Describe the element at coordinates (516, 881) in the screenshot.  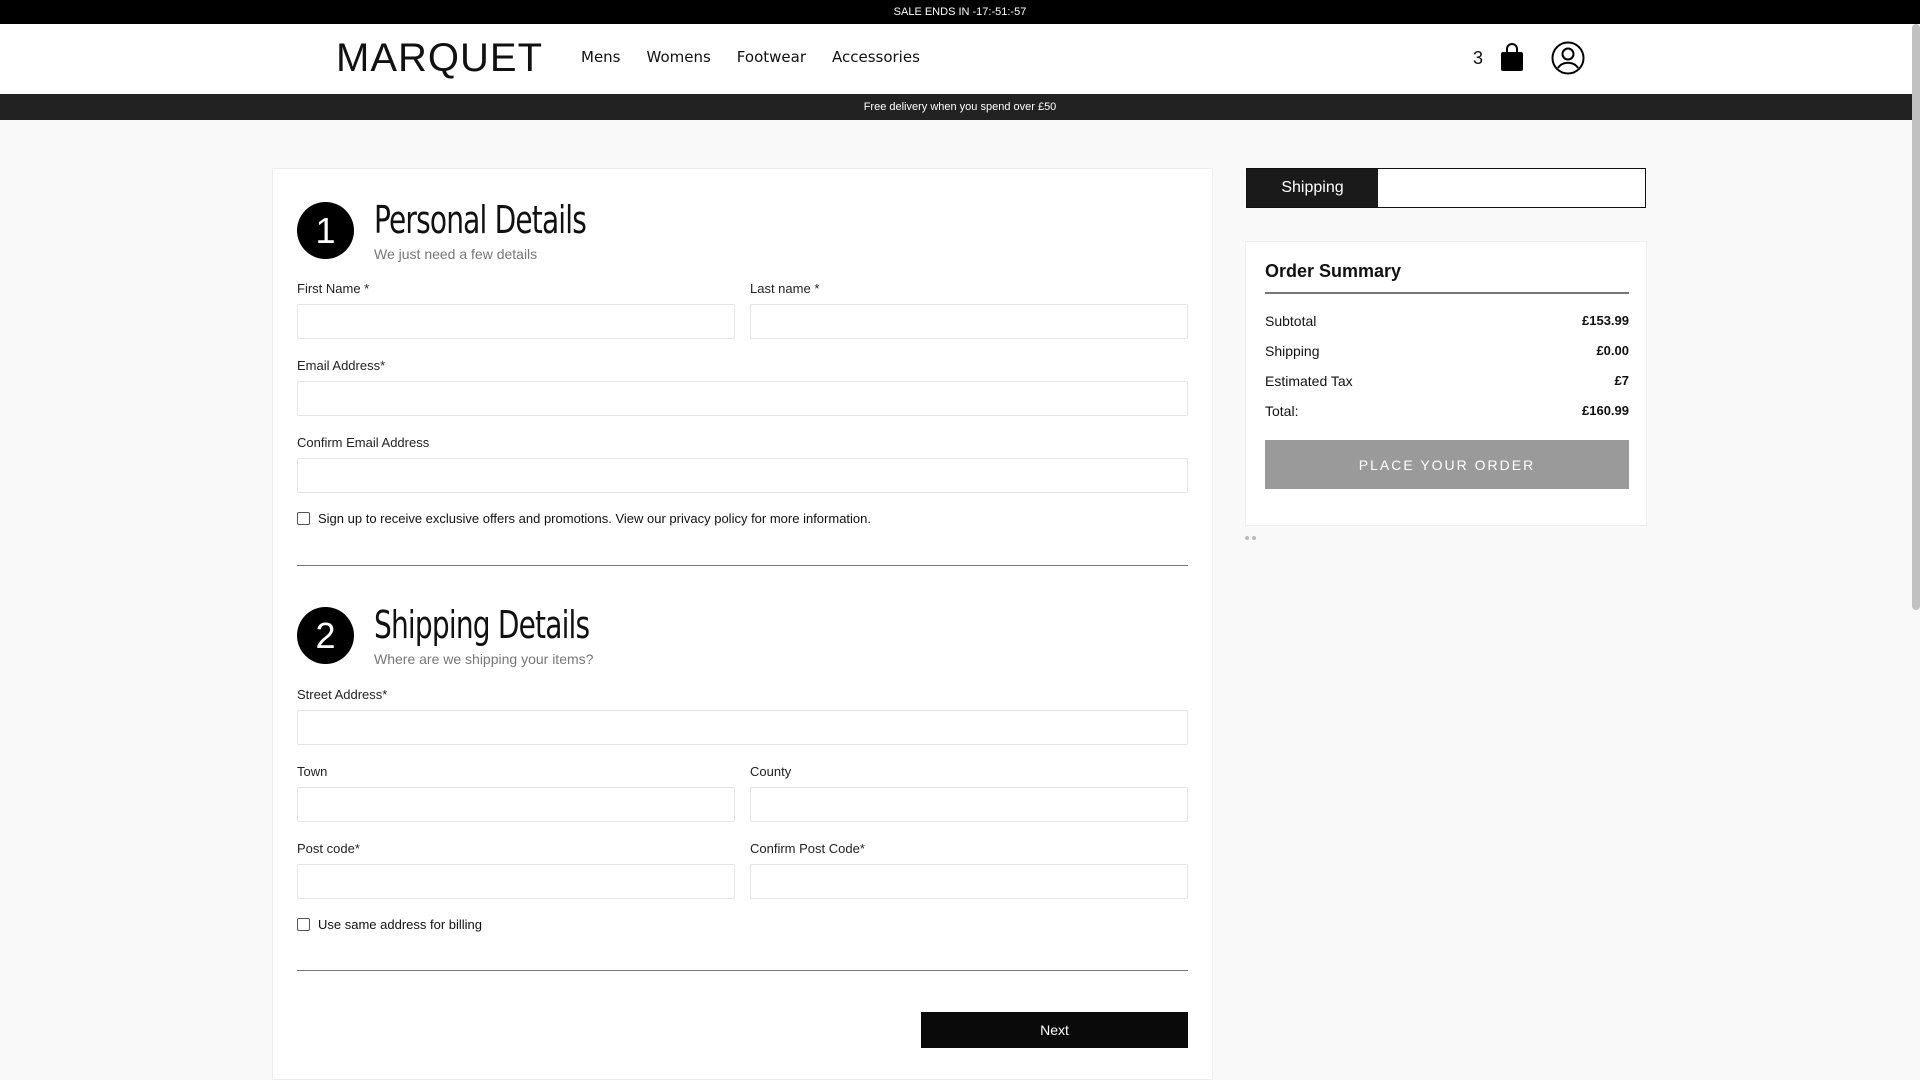
I see `postcode-field` at that location.